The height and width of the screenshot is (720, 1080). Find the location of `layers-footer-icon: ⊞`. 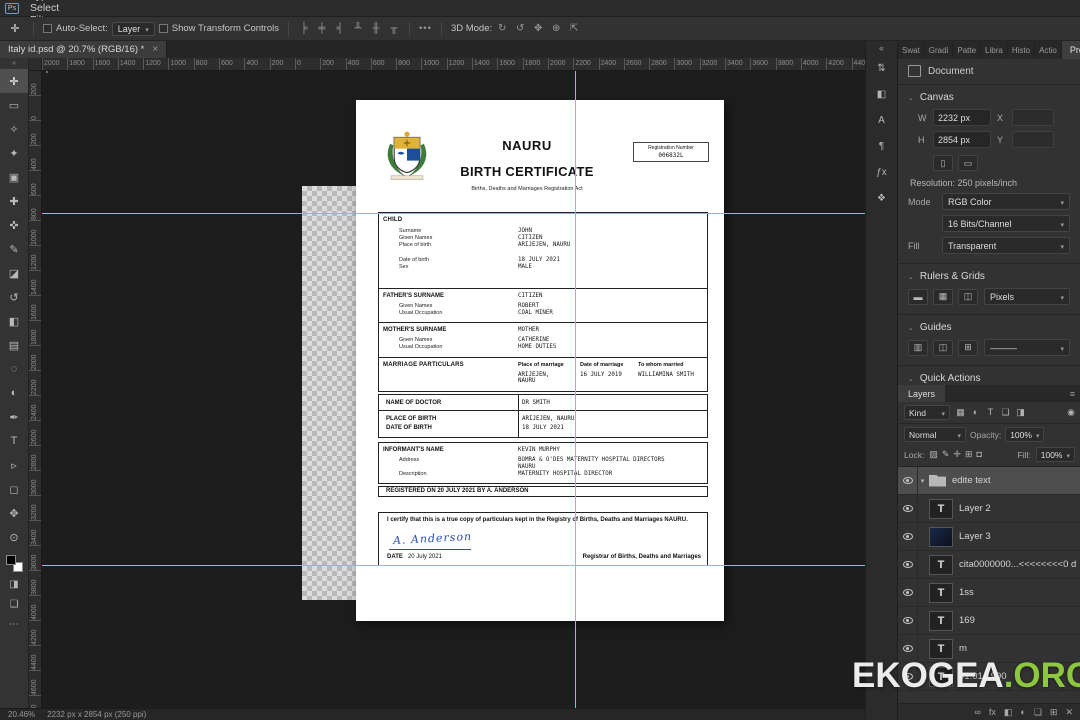

layers-footer-icon: ⊞ is located at coordinates (1054, 712).